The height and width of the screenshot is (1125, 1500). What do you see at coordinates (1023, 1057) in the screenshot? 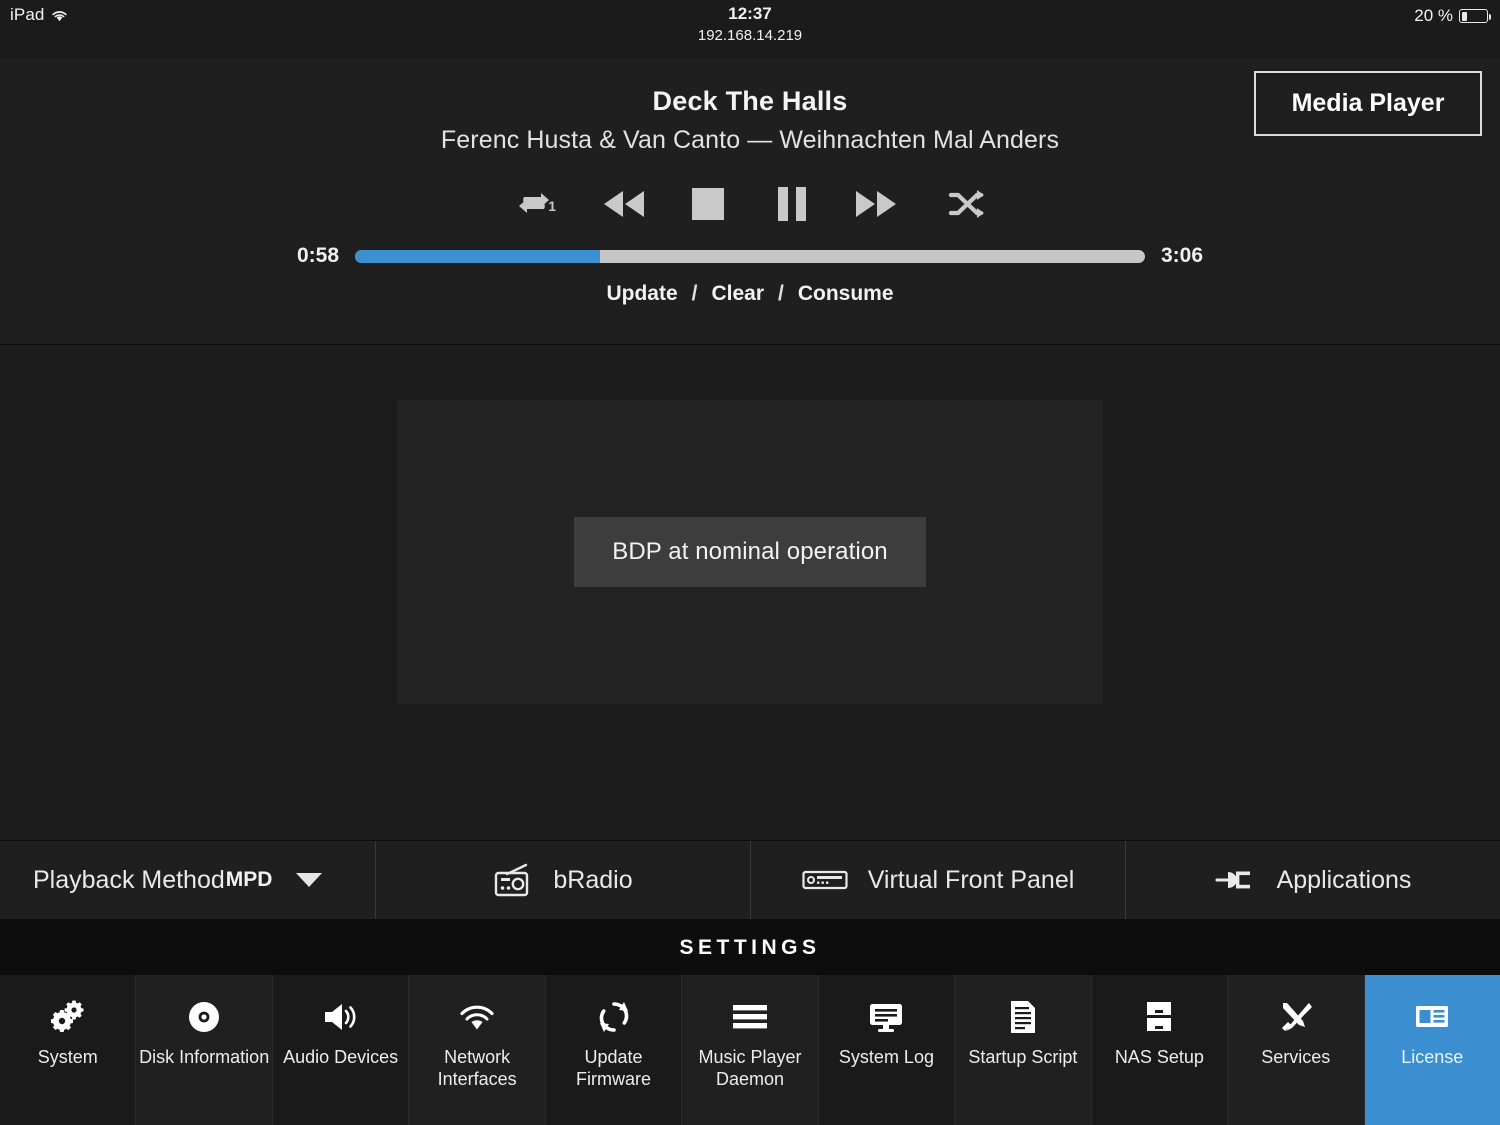
I see `settings-item-startup-script-label: Startup Script` at bounding box center [1023, 1057].